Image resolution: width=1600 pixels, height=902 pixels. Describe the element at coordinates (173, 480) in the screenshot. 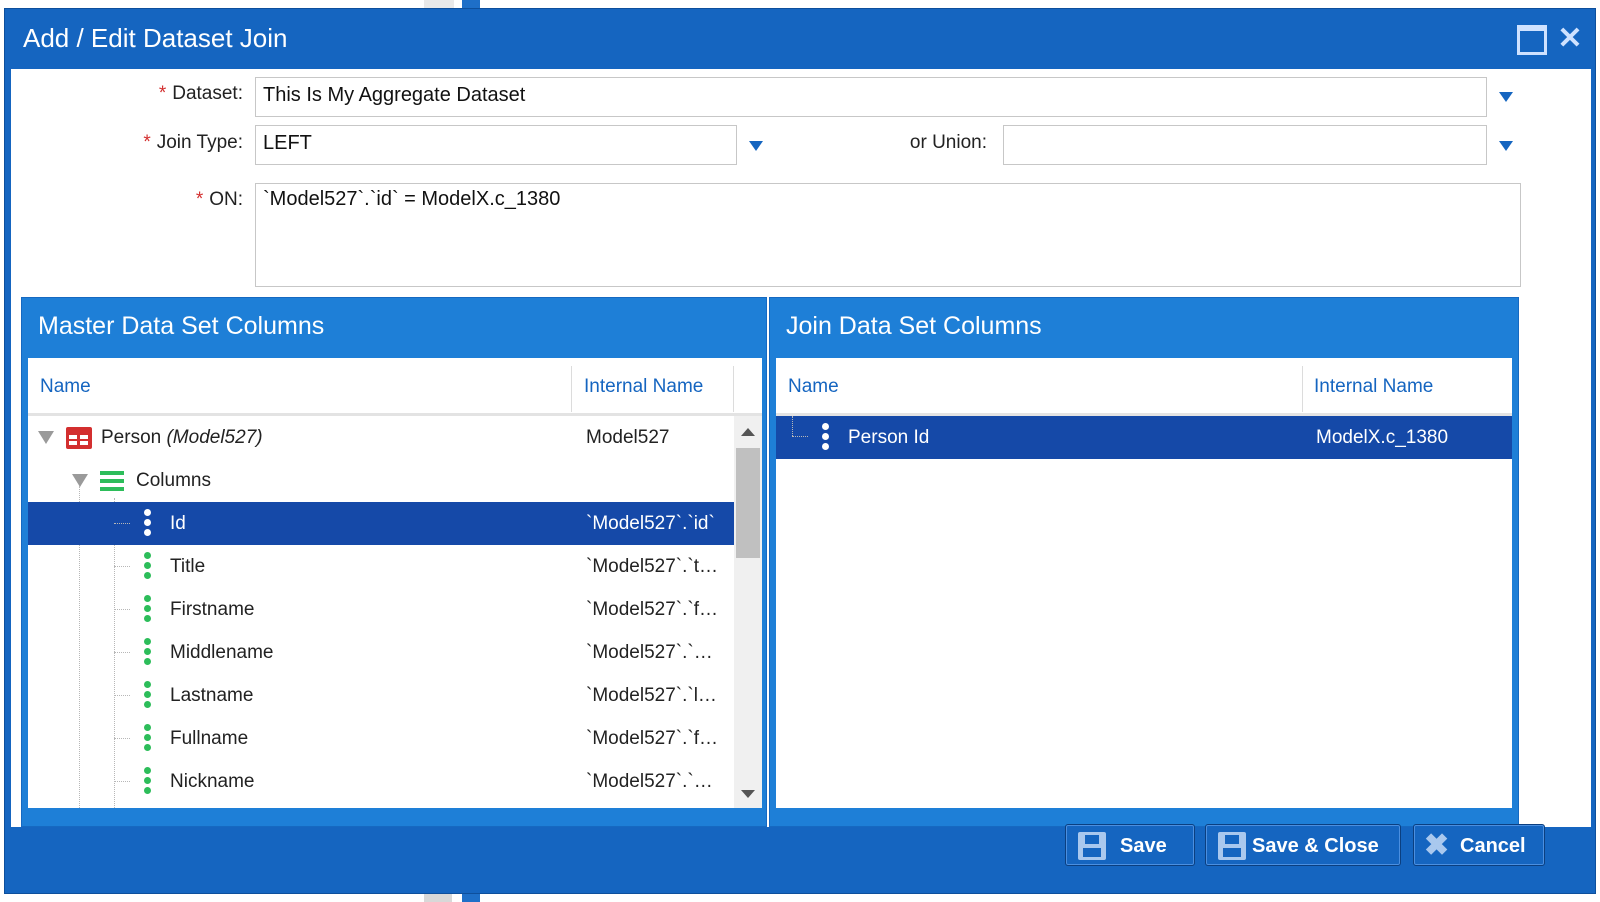

I see `columns-group-label: Columns` at that location.